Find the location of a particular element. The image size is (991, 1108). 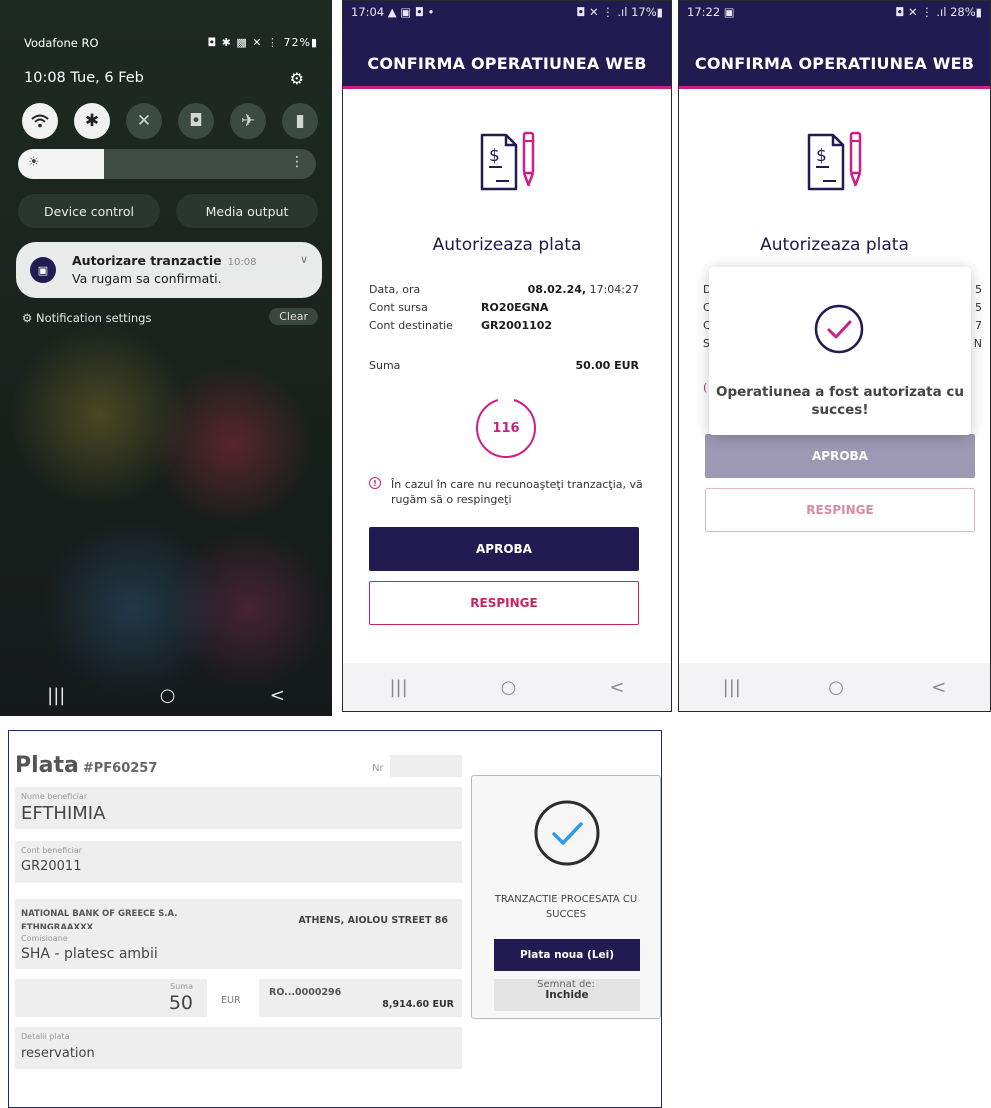

field-value: GR20011 is located at coordinates (51, 866).